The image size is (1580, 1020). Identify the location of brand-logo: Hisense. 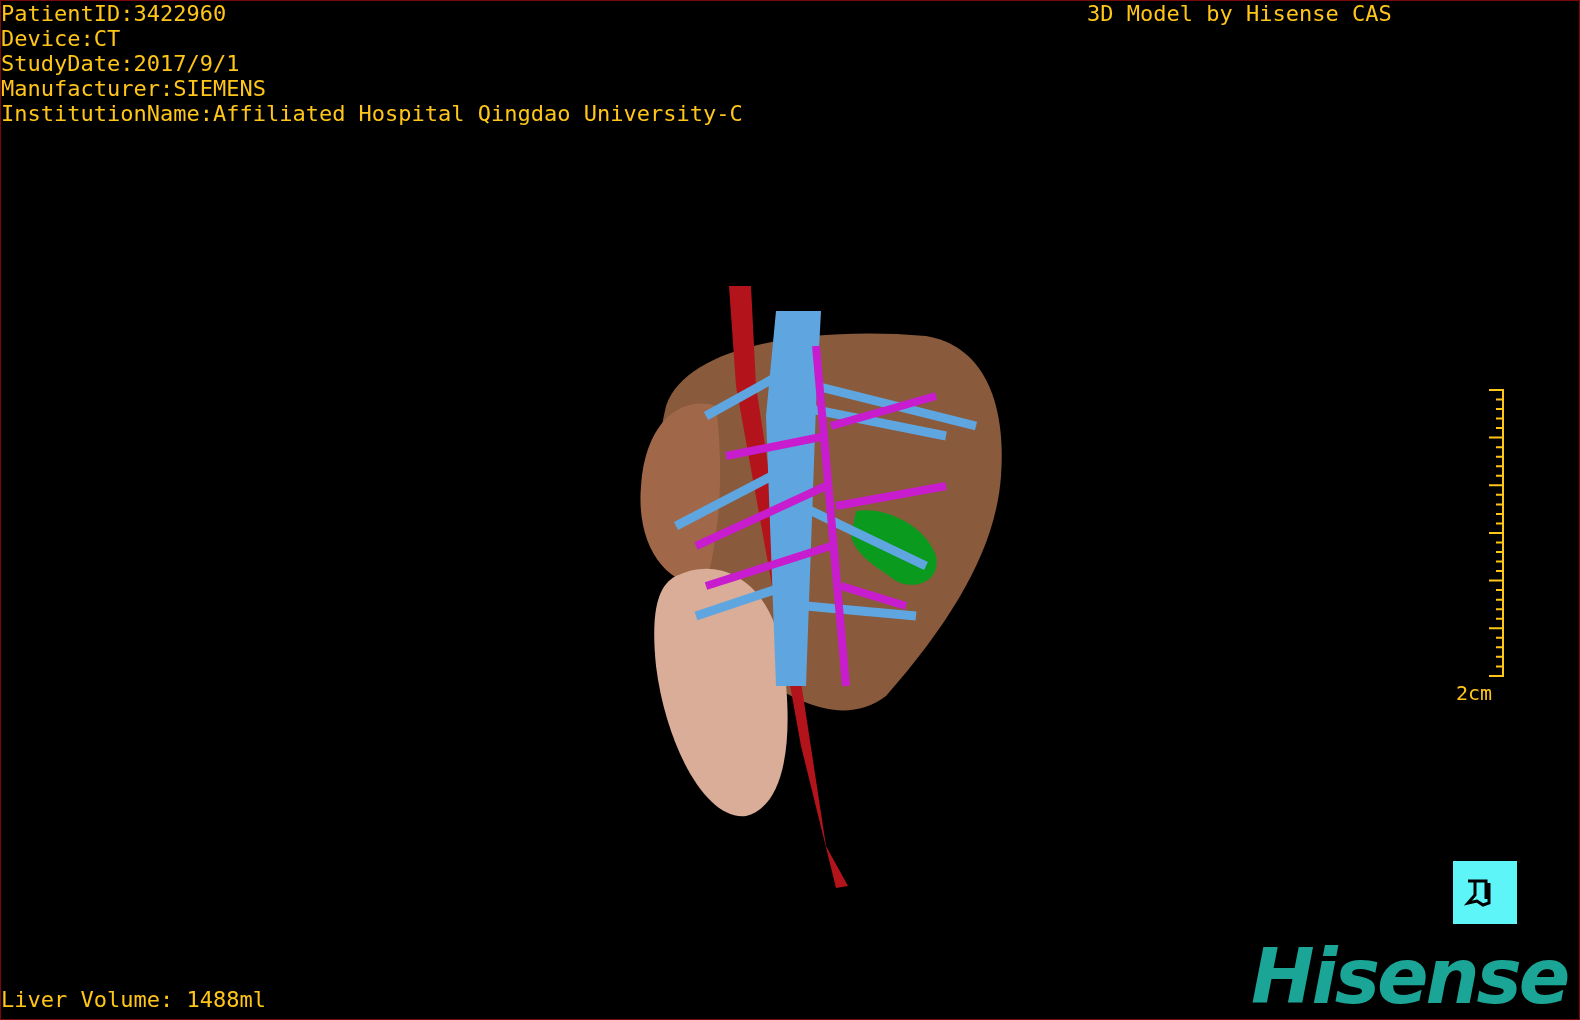
(1409, 977).